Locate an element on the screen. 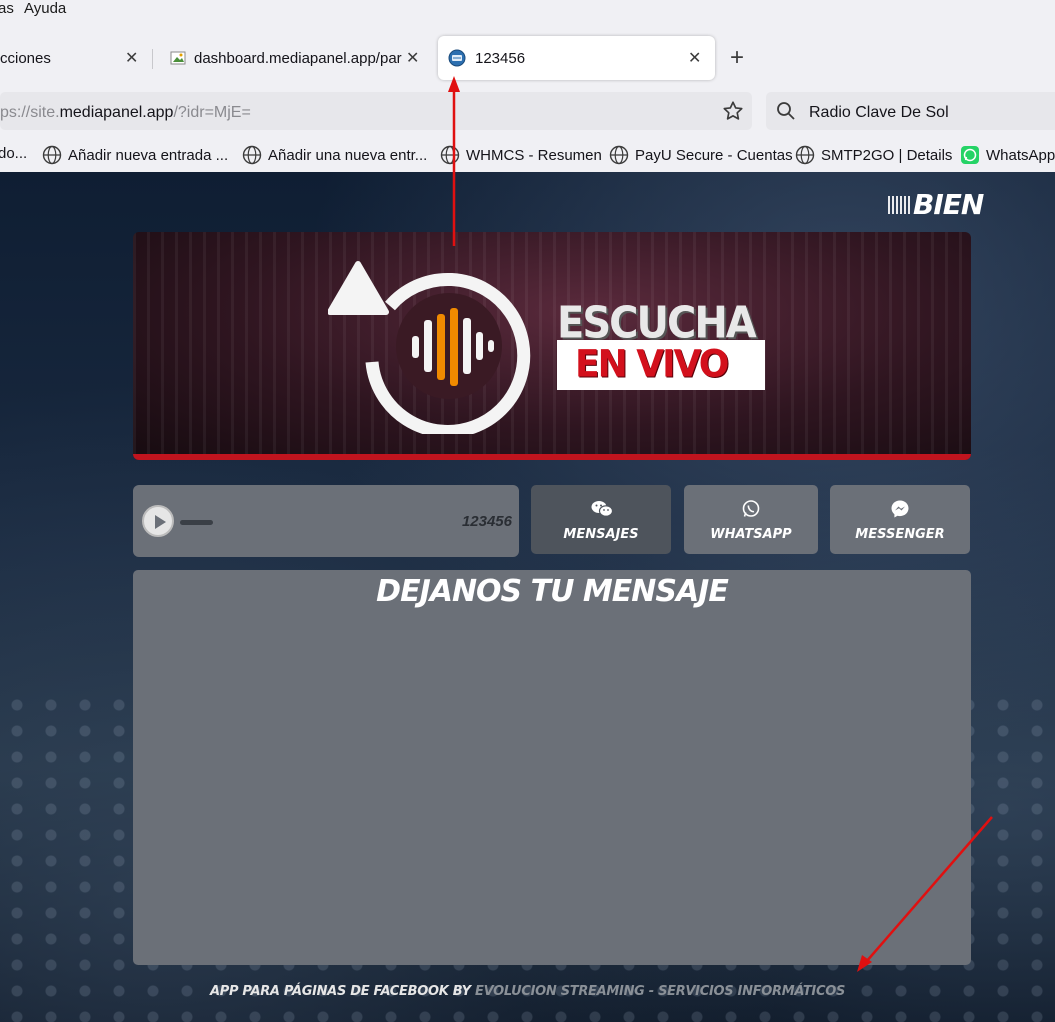  wechat-icon is located at coordinates (602, 509).